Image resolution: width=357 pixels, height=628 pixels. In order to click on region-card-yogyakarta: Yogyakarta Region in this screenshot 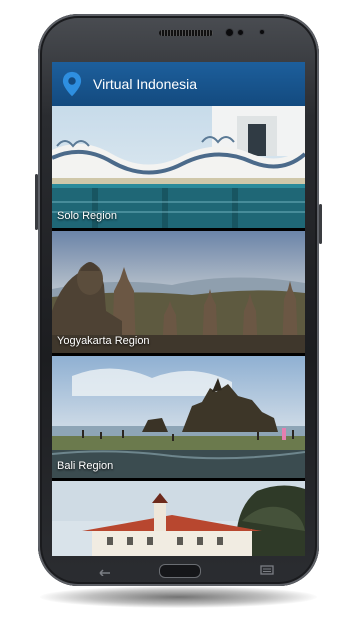, I will do `click(178, 292)`.